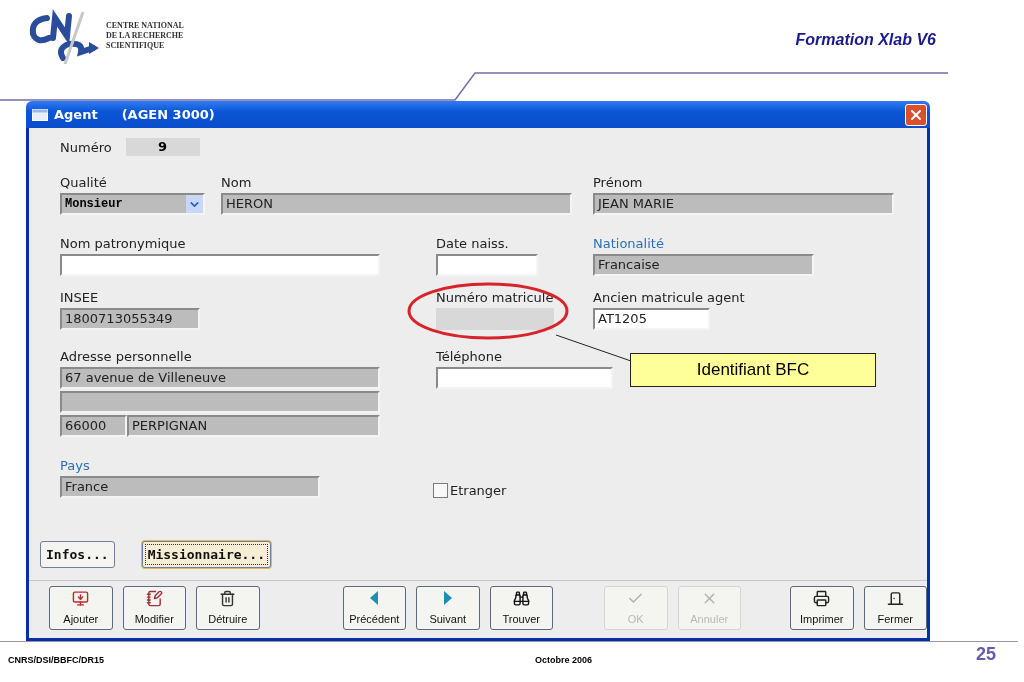 Image resolution: width=1024 pixels, height=682 pixels. Describe the element at coordinates (865, 40) in the screenshot. I see `slide-title: Formation Xlab V6` at that location.